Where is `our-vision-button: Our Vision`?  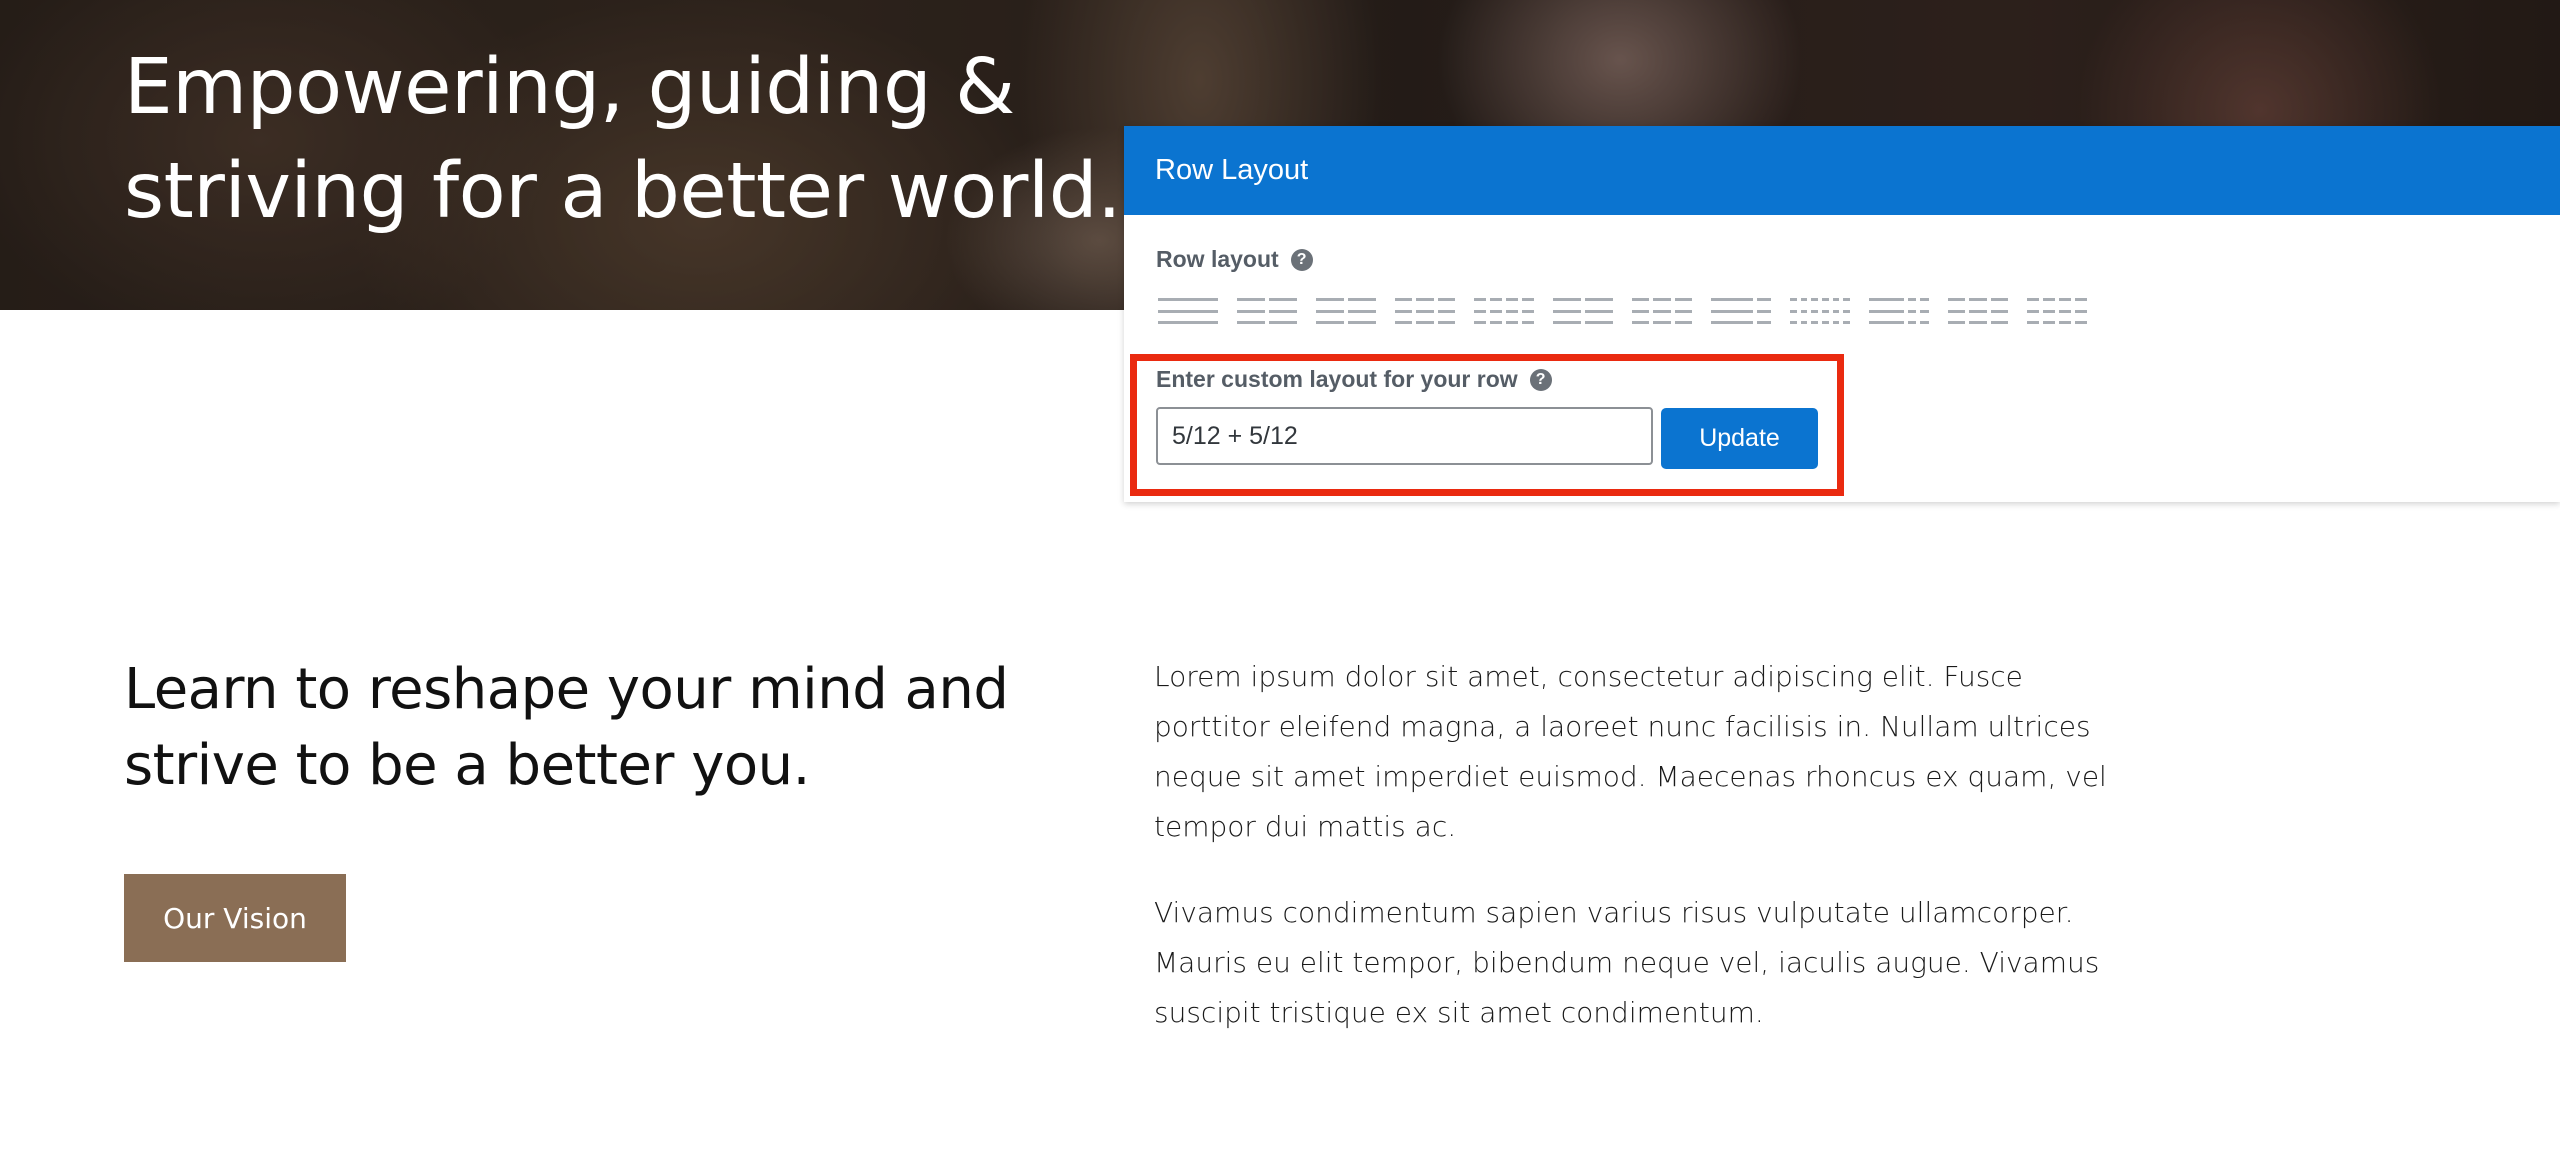 our-vision-button: Our Vision is located at coordinates (235, 918).